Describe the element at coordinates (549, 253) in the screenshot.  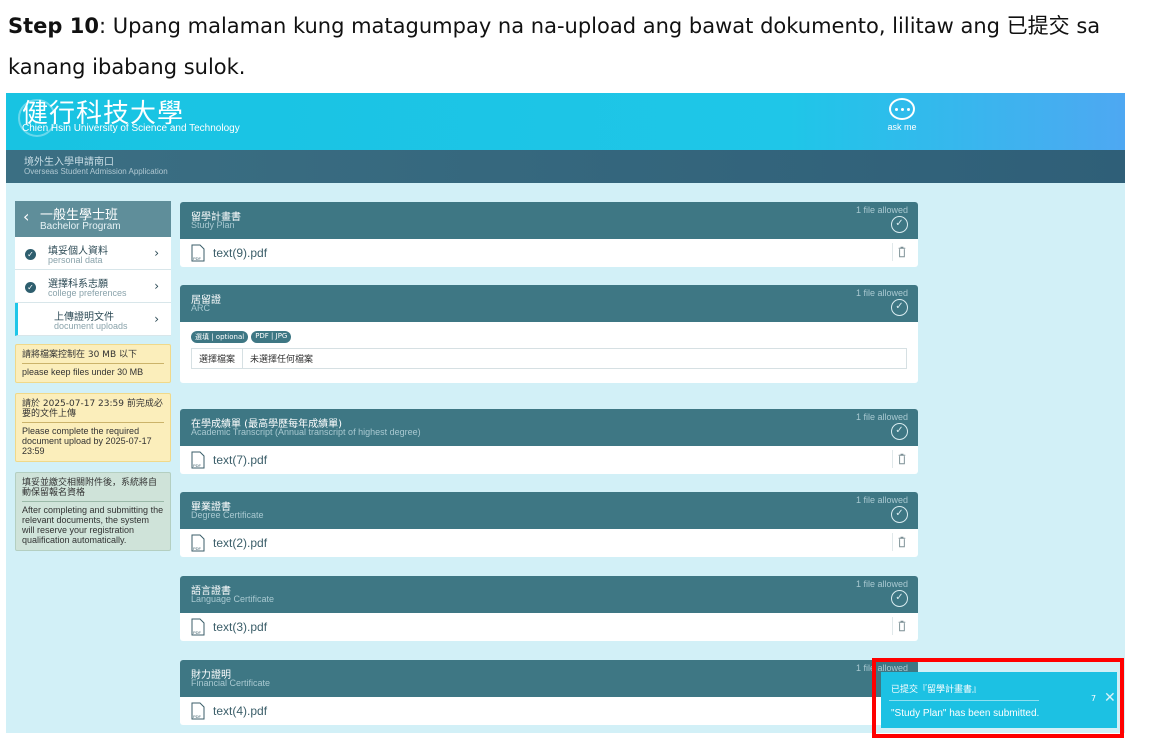
I see `uploaded-file-row: PDF text(9).pdf` at that location.